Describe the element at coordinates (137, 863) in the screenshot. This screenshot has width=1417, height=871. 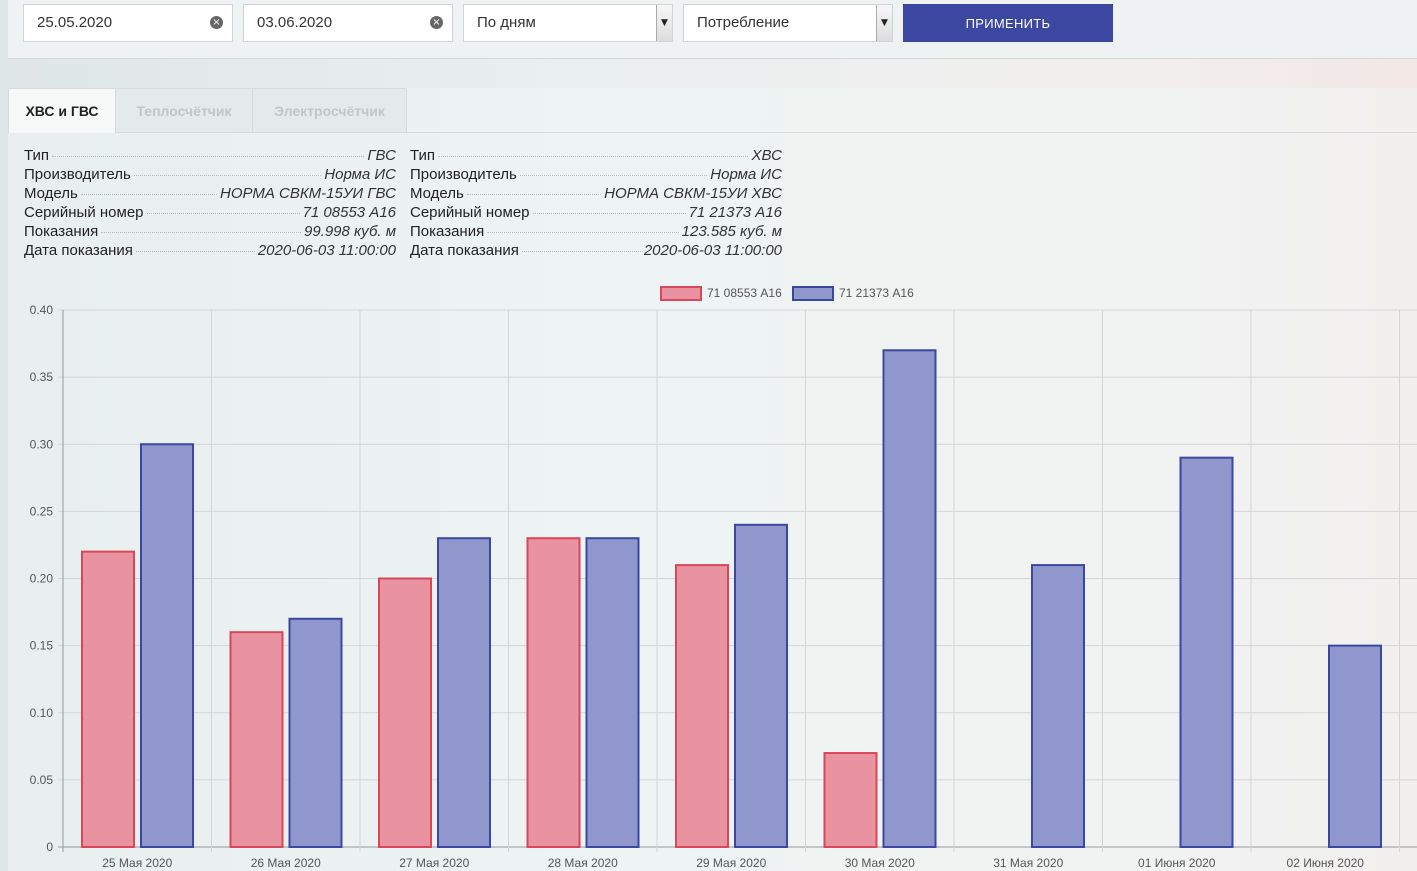
I see `x-tick-label: 25 Мая 2020` at that location.